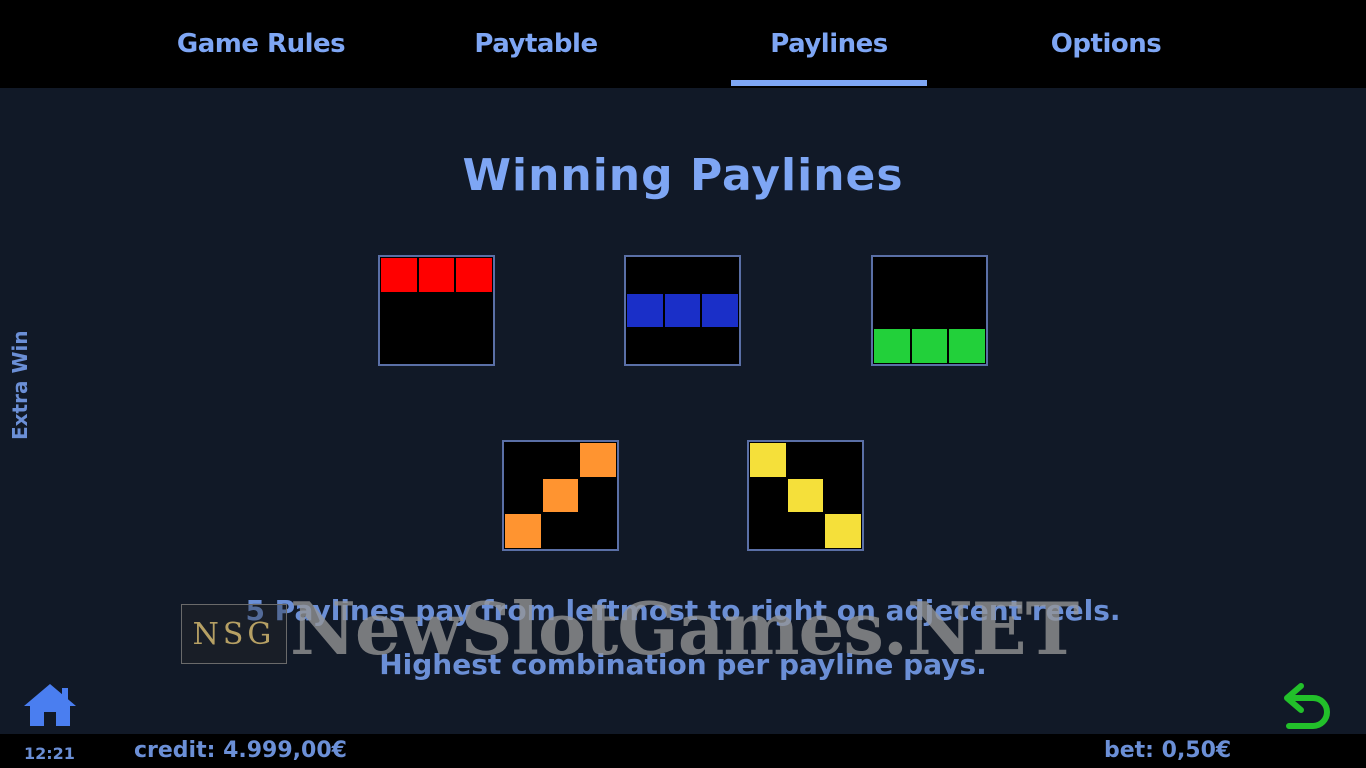  I want to click on payline-3-grid, so click(929, 310).